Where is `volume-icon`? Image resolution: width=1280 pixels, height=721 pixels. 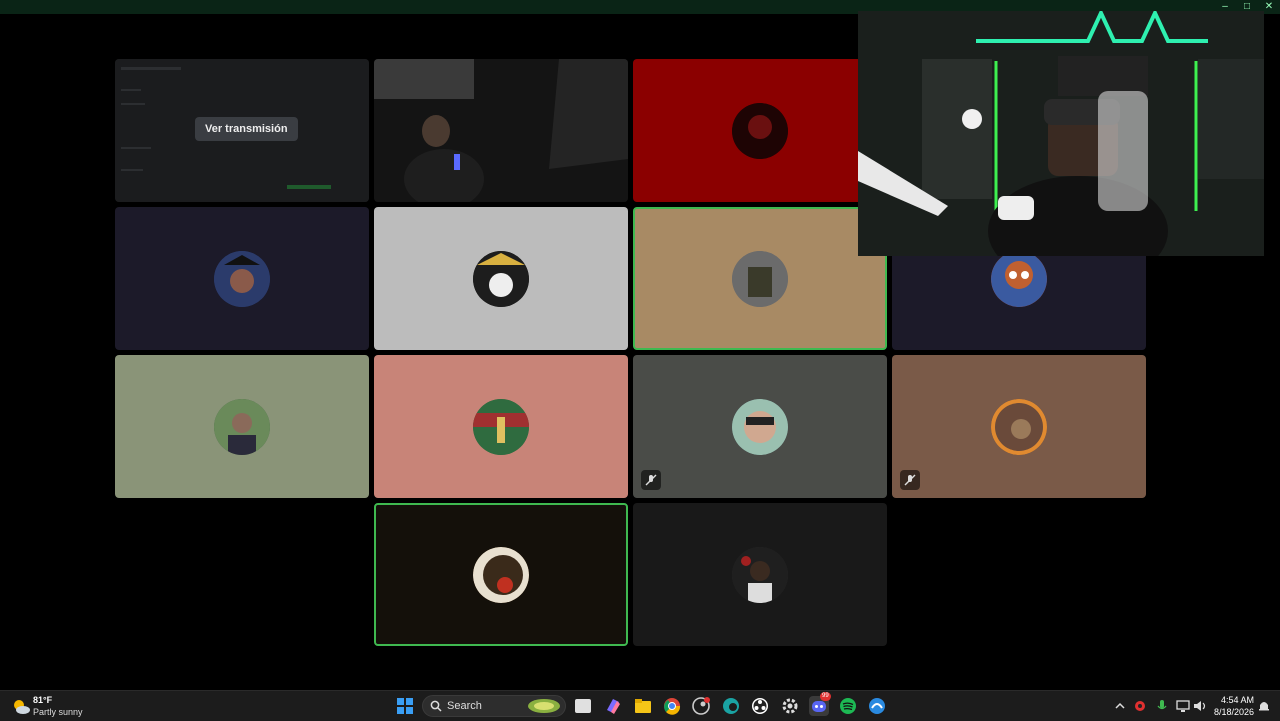
volume-icon is located at coordinates (1200, 706).